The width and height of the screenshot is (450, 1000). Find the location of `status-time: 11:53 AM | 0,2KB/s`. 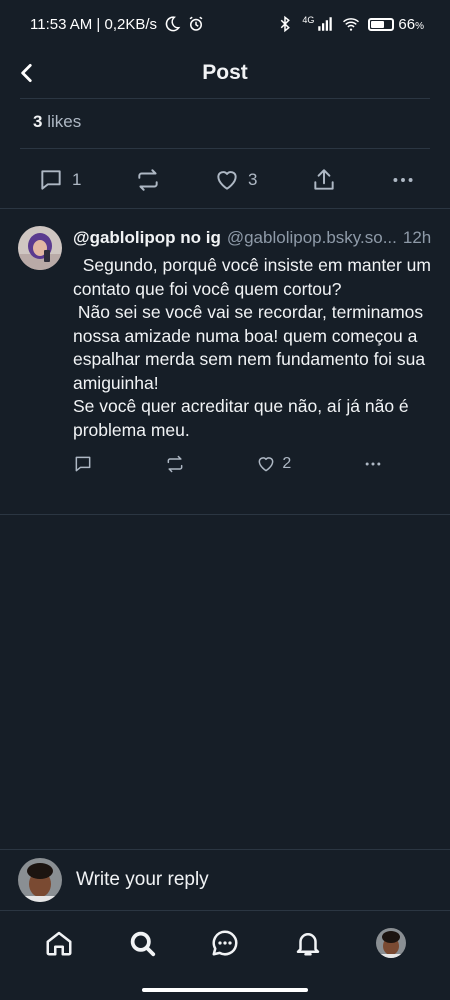

status-time: 11:53 AM | 0,2KB/s is located at coordinates (94, 24).